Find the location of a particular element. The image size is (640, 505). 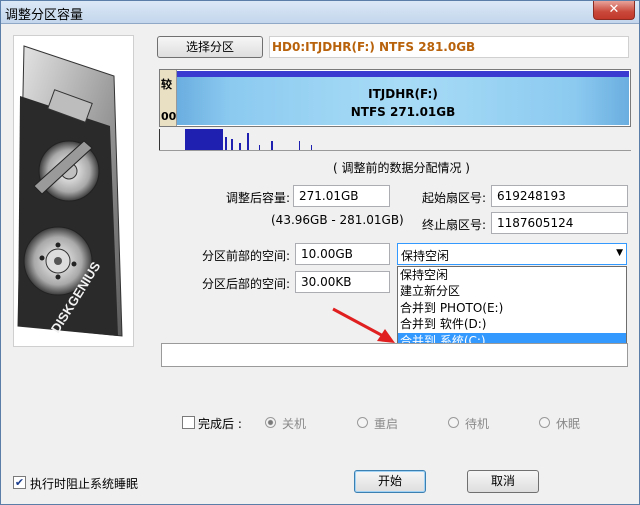

partition-info-field: HD0:ITJDHR(F:) NTFS 281.0GB is located at coordinates (449, 47).